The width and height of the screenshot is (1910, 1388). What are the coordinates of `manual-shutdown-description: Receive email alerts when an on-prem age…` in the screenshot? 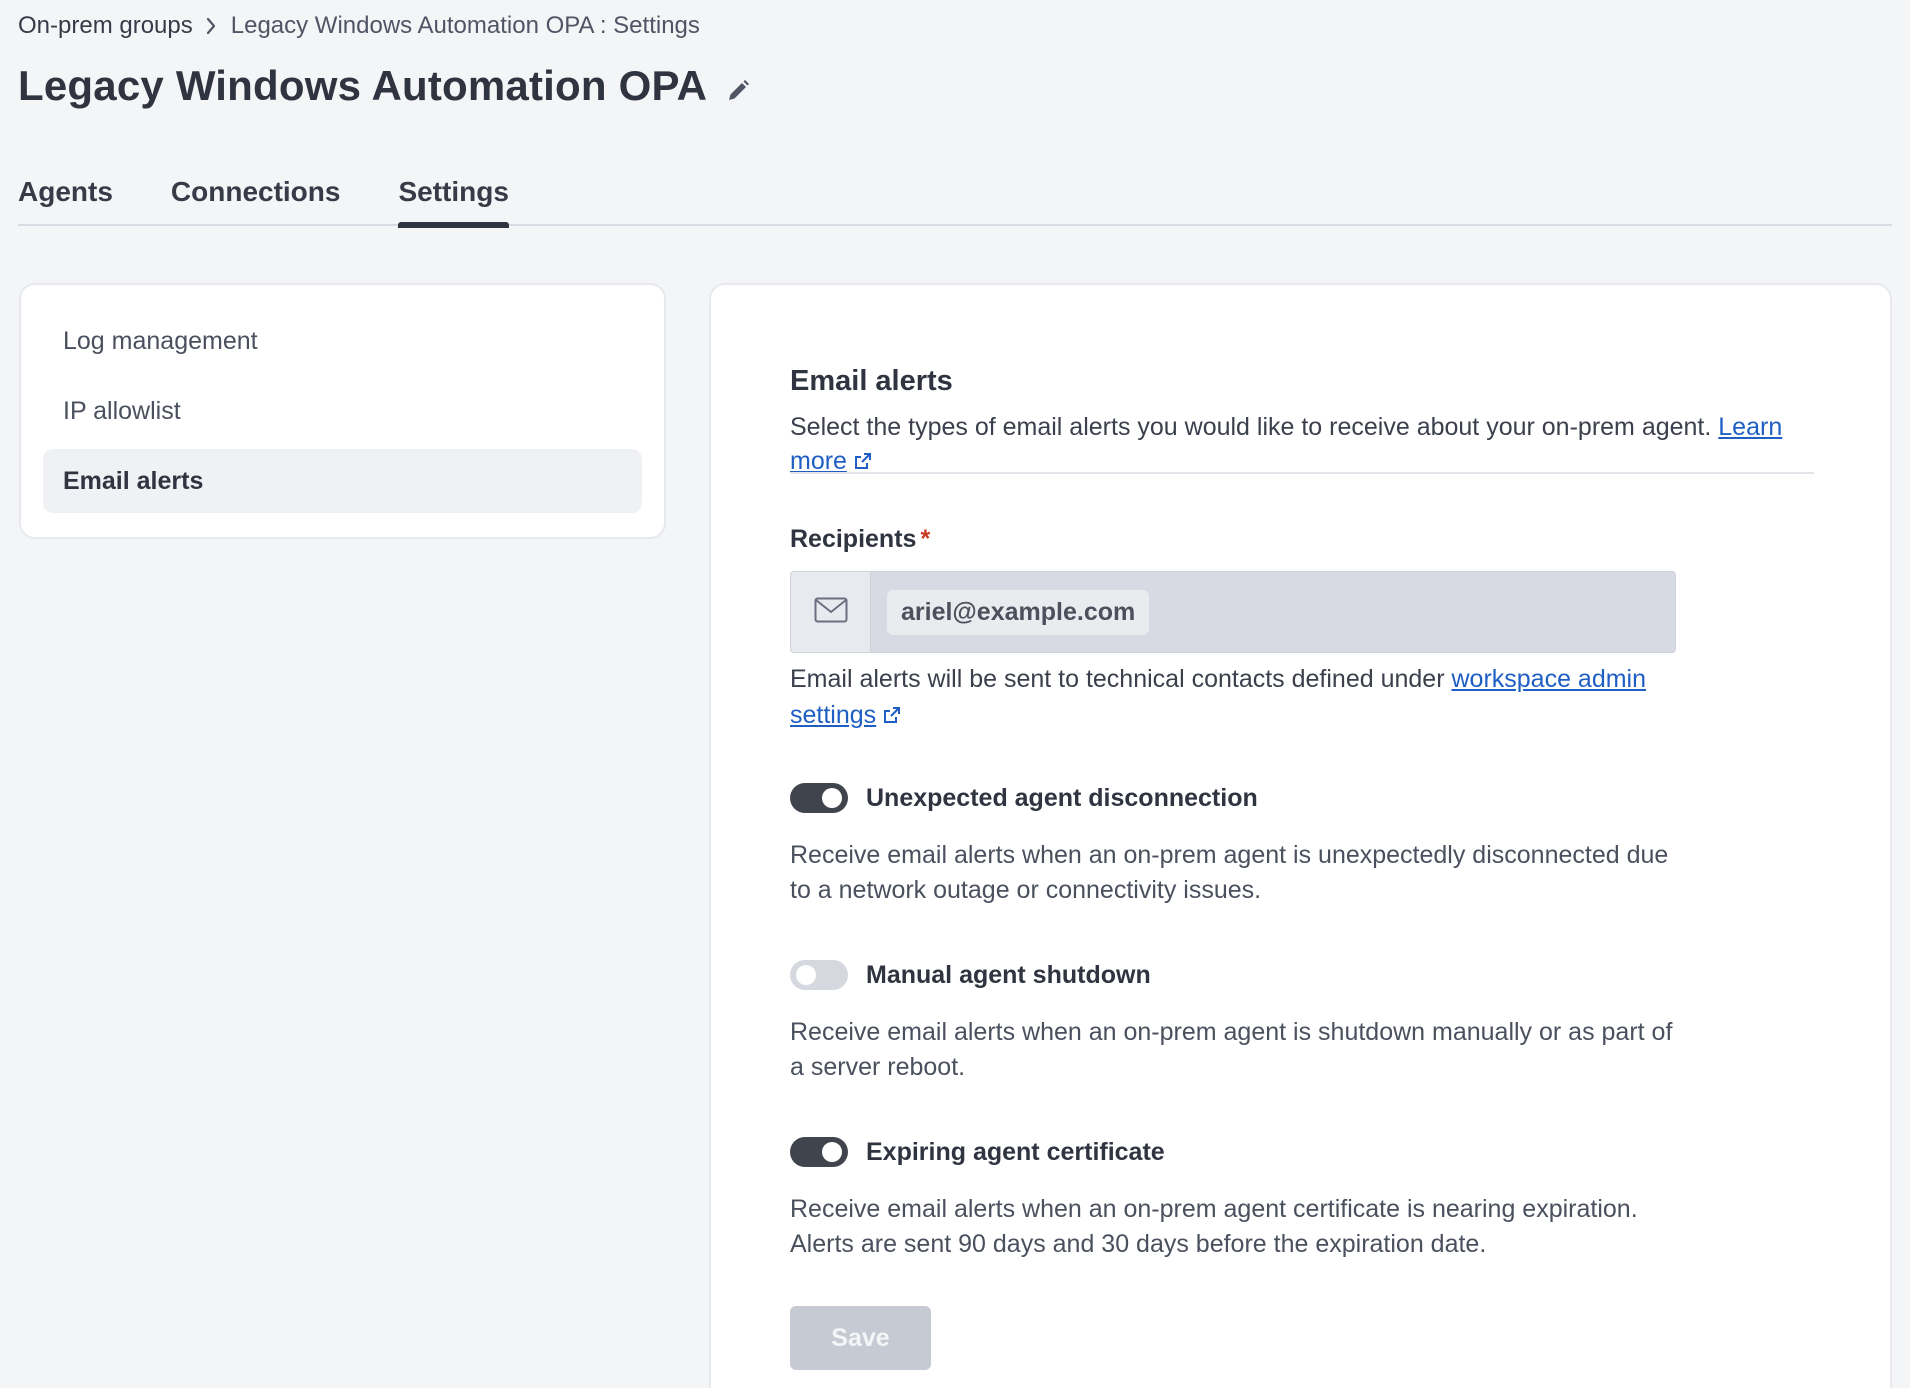 It's located at (1231, 1049).